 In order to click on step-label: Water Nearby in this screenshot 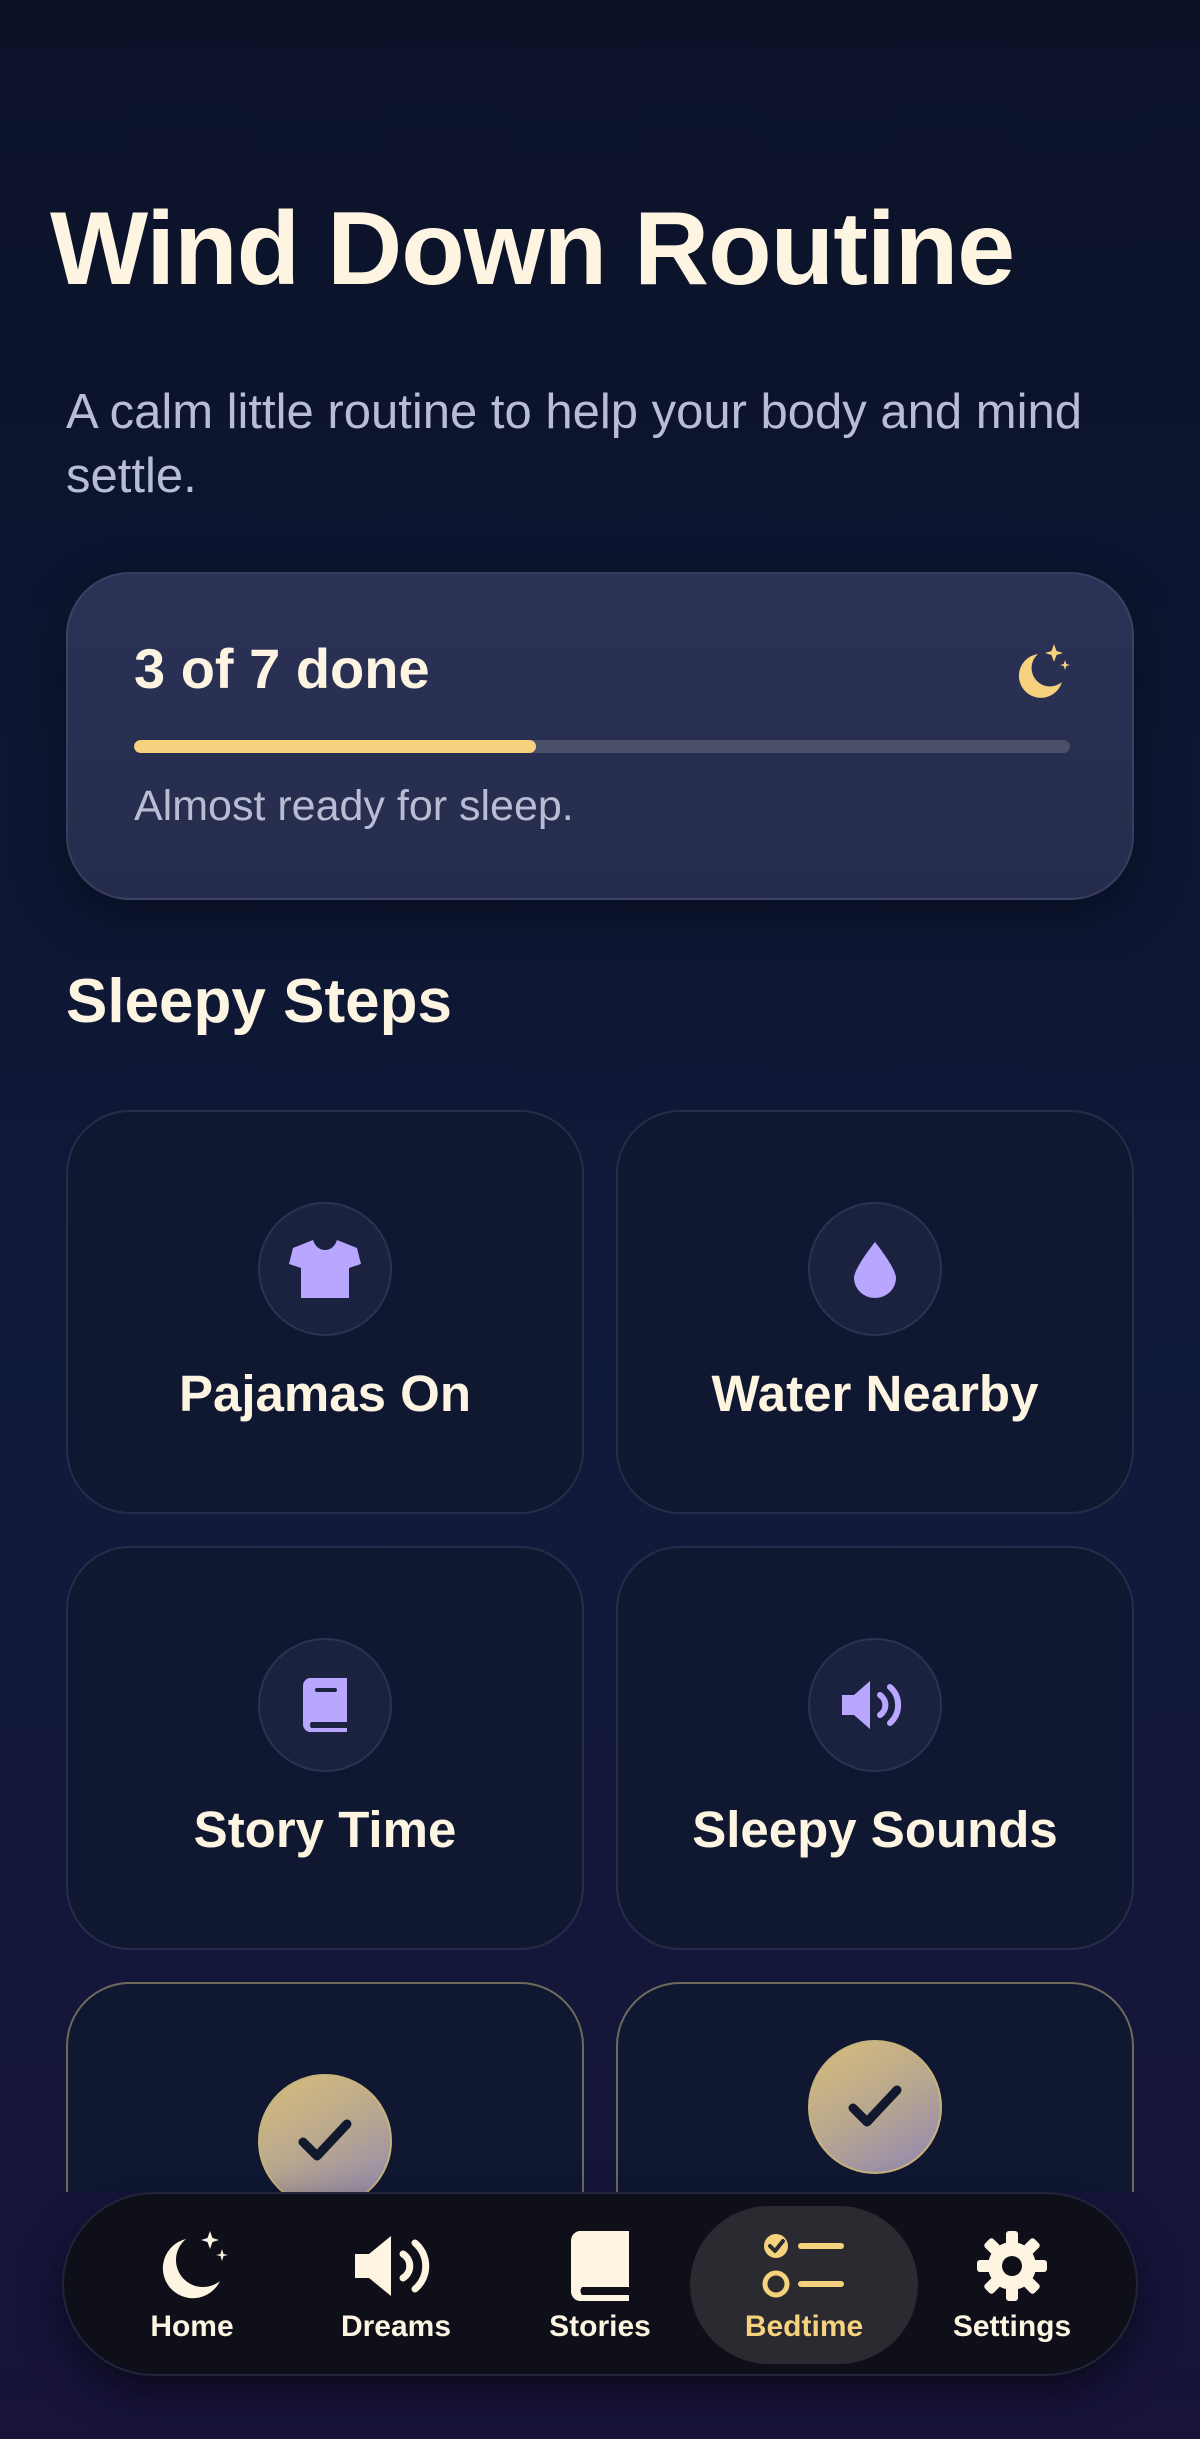, I will do `click(875, 1393)`.